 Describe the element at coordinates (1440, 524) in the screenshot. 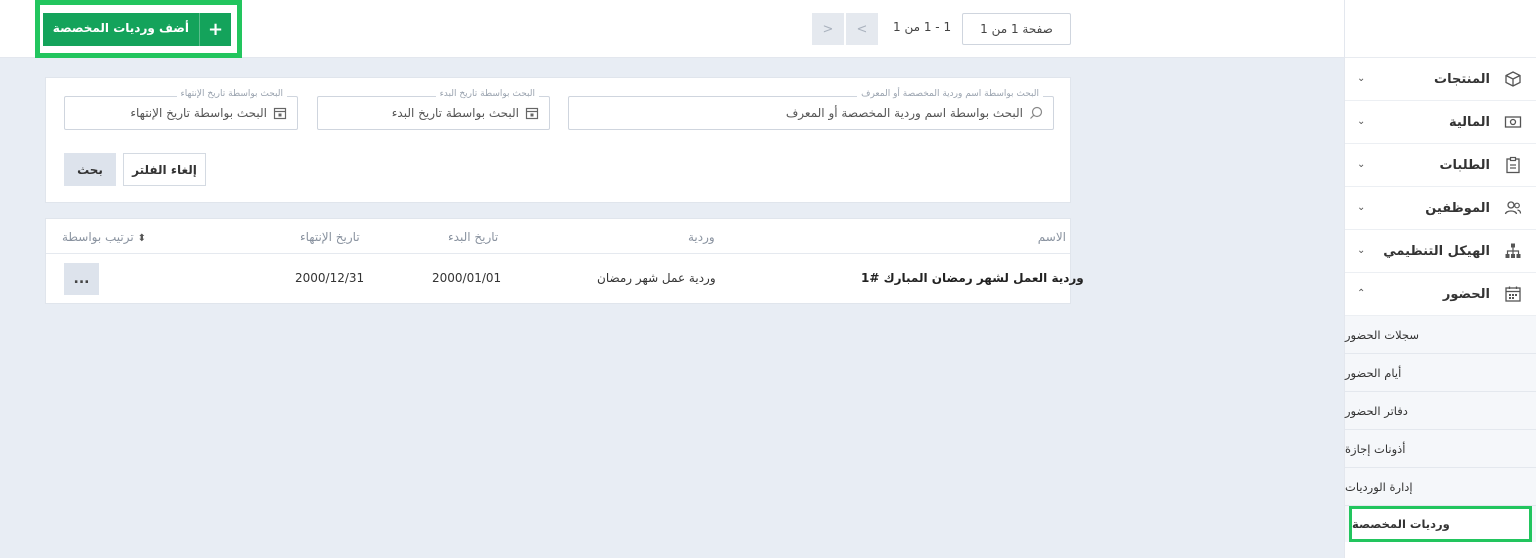

I see `sidebar-subitem-custom-shifts: ورديات المخصصة` at that location.